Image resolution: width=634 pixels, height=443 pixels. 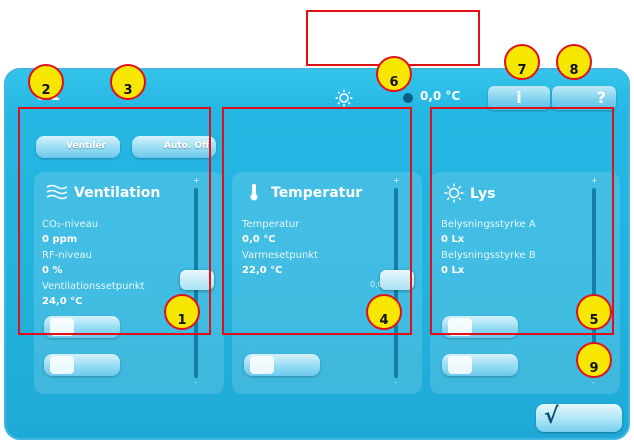 What do you see at coordinates (82, 365) in the screenshot?
I see `ventilation-window-button` at bounding box center [82, 365].